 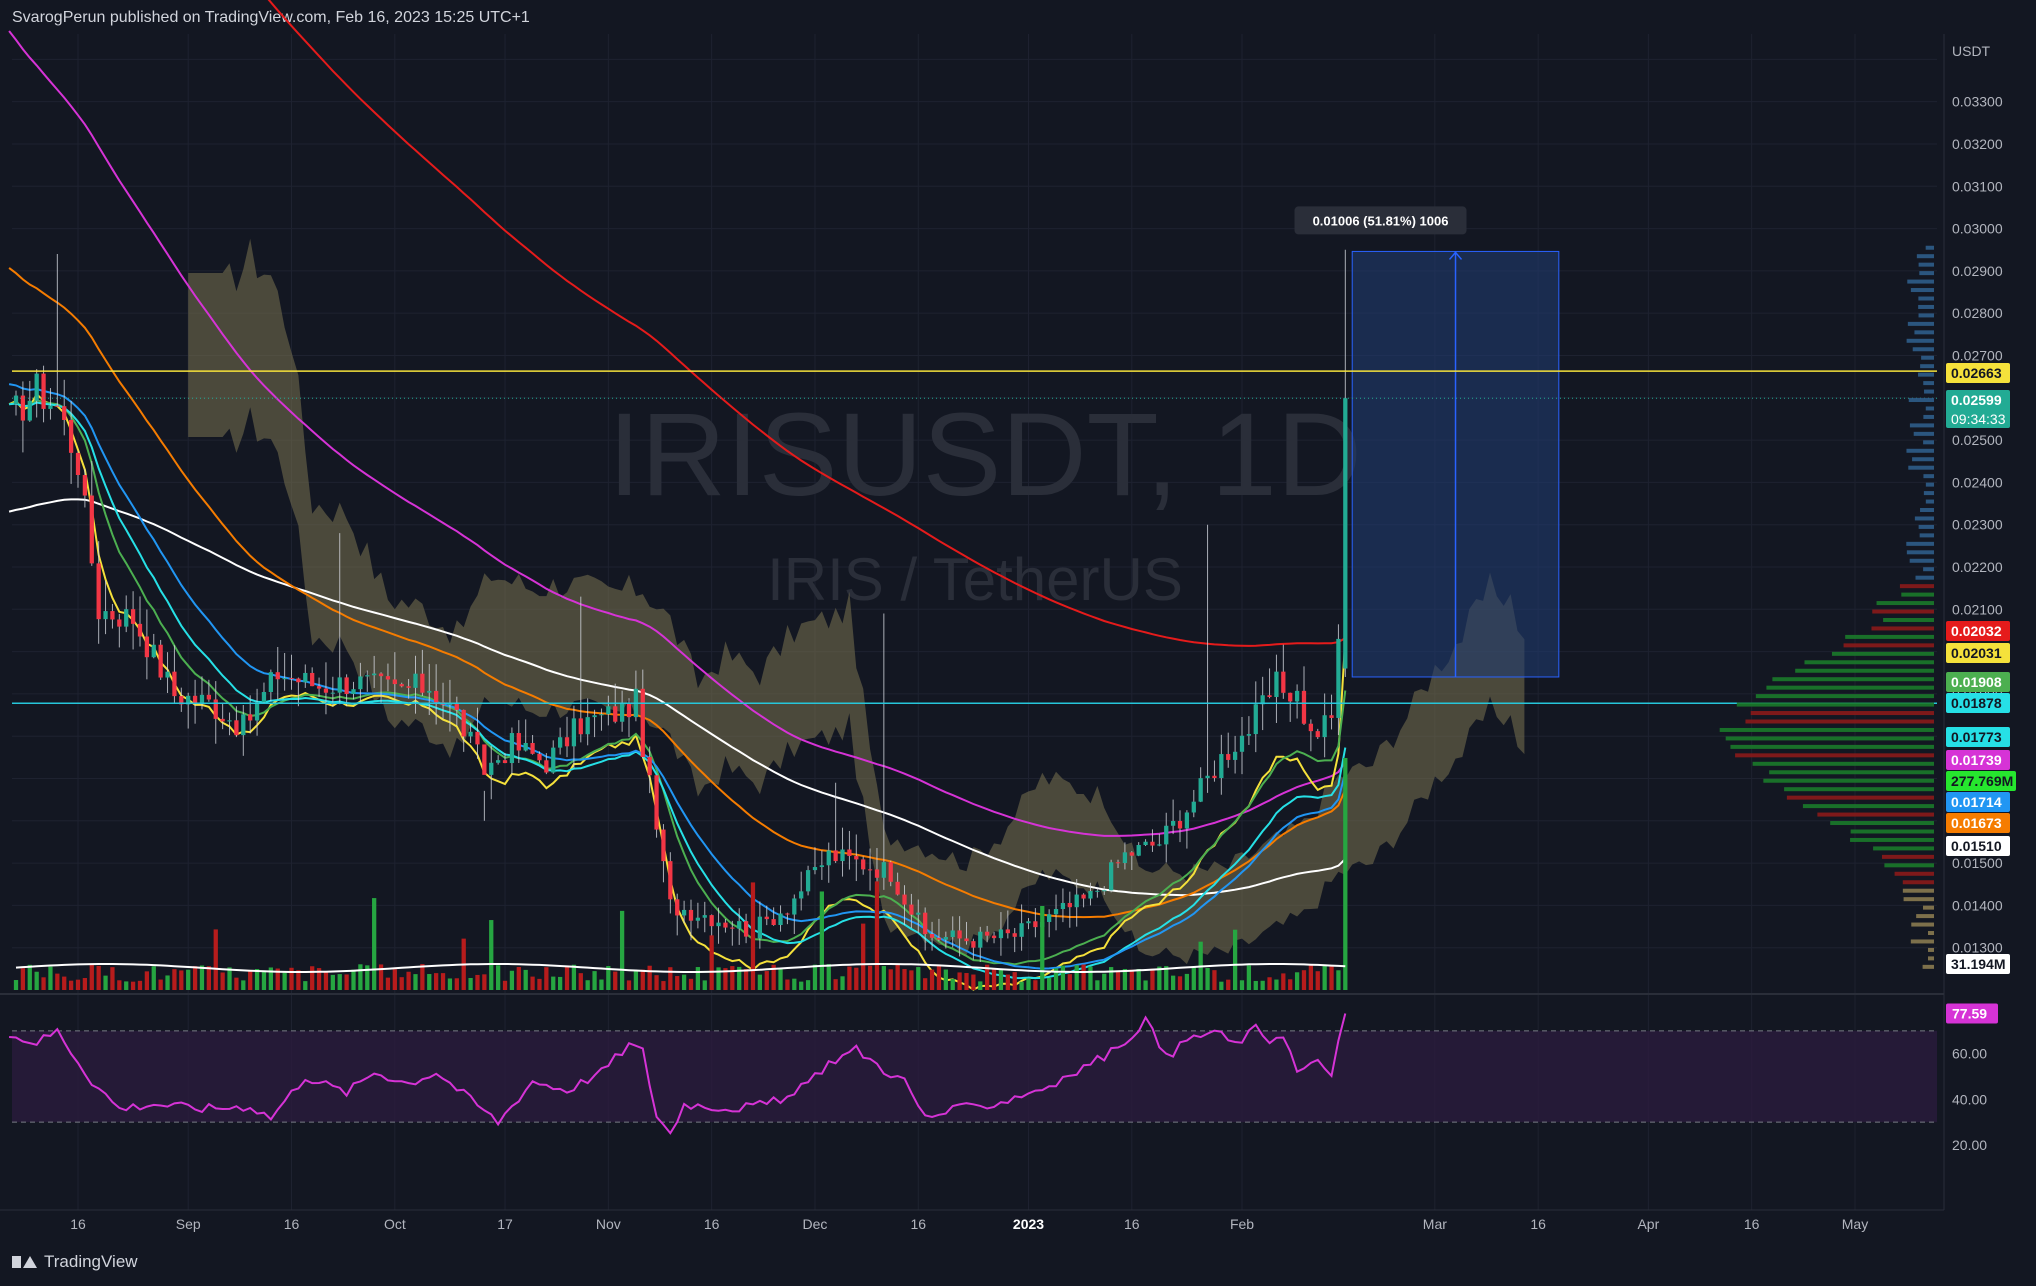 What do you see at coordinates (25, 1262) in the screenshot?
I see `tradingview-logo-icon` at bounding box center [25, 1262].